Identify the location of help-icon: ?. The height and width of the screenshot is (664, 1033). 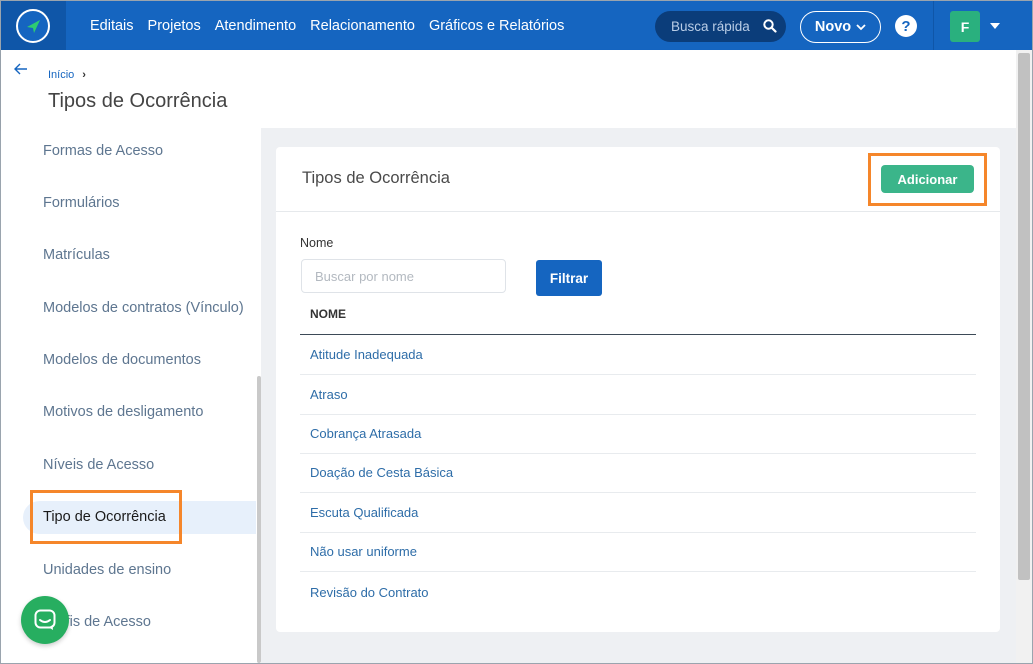
(906, 26).